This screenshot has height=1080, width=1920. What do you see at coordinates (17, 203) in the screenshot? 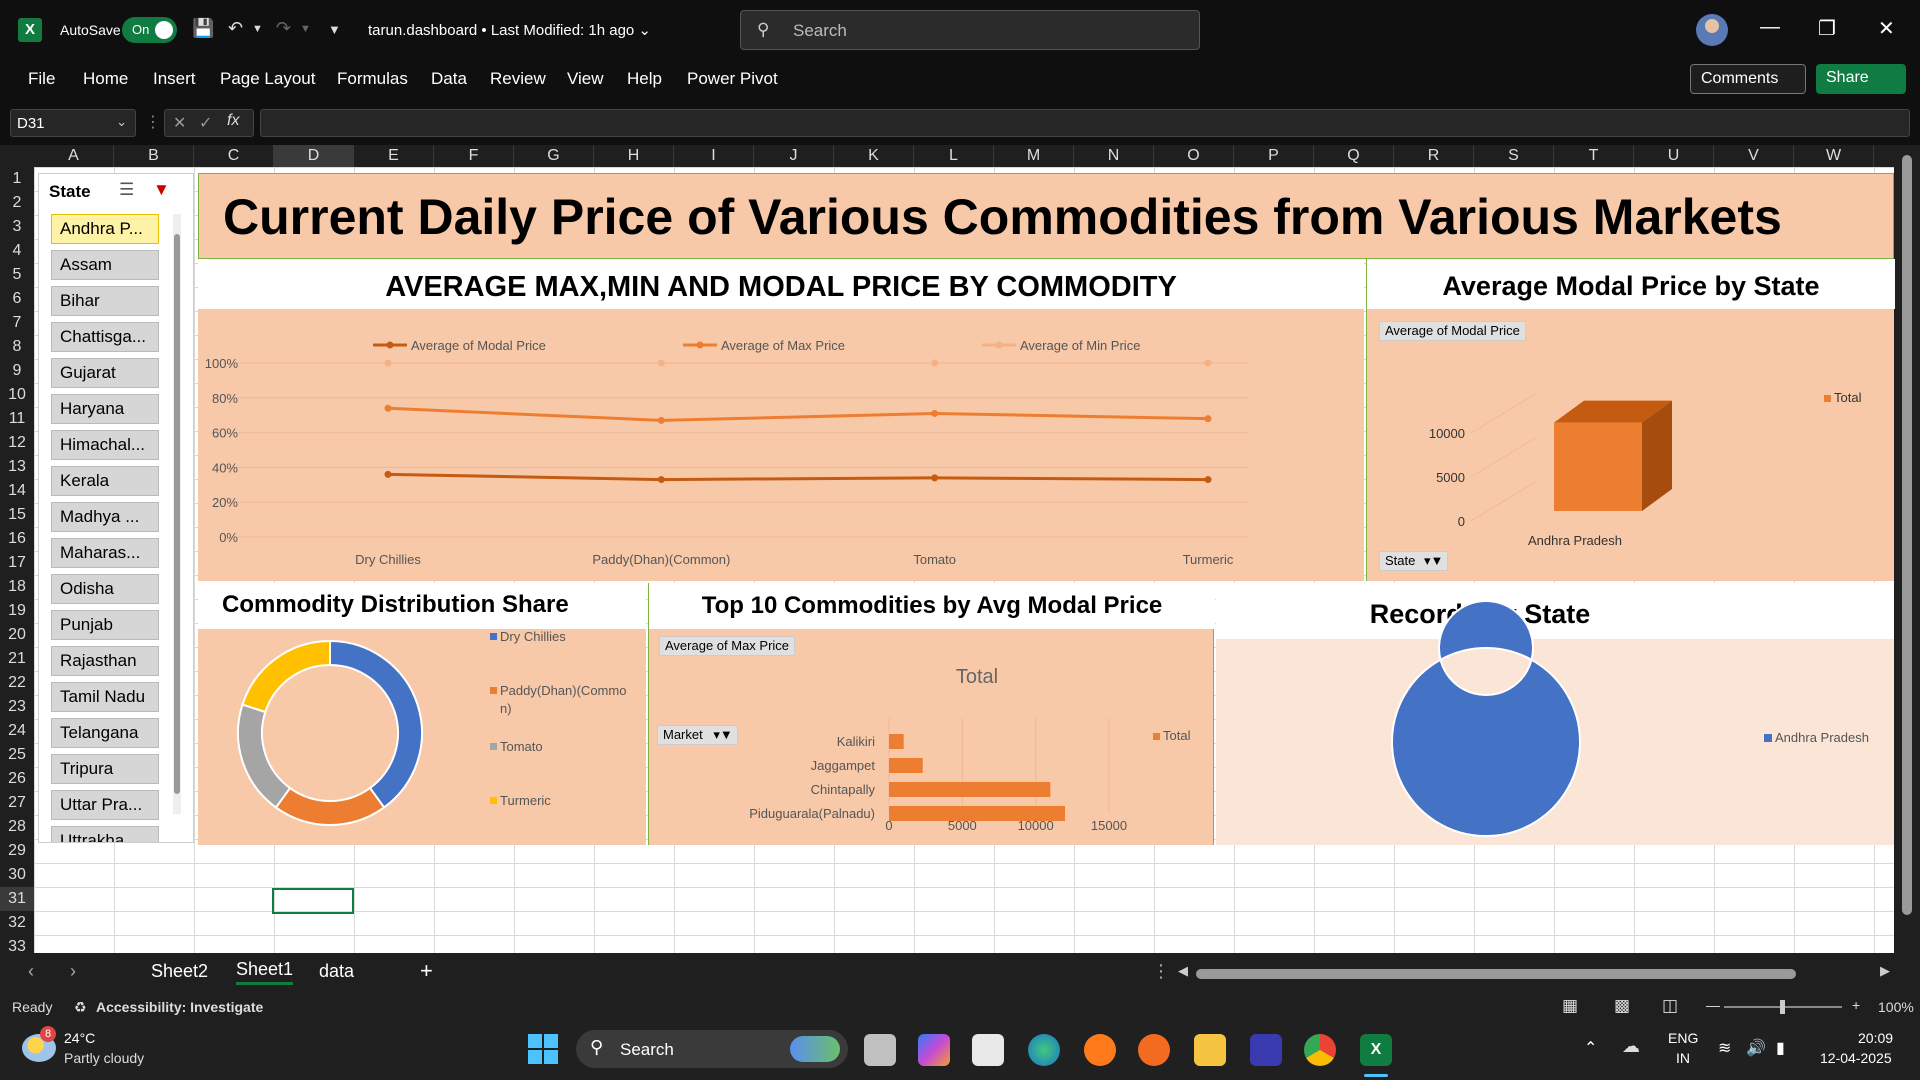
I see `row-header-2: 2` at bounding box center [17, 203].